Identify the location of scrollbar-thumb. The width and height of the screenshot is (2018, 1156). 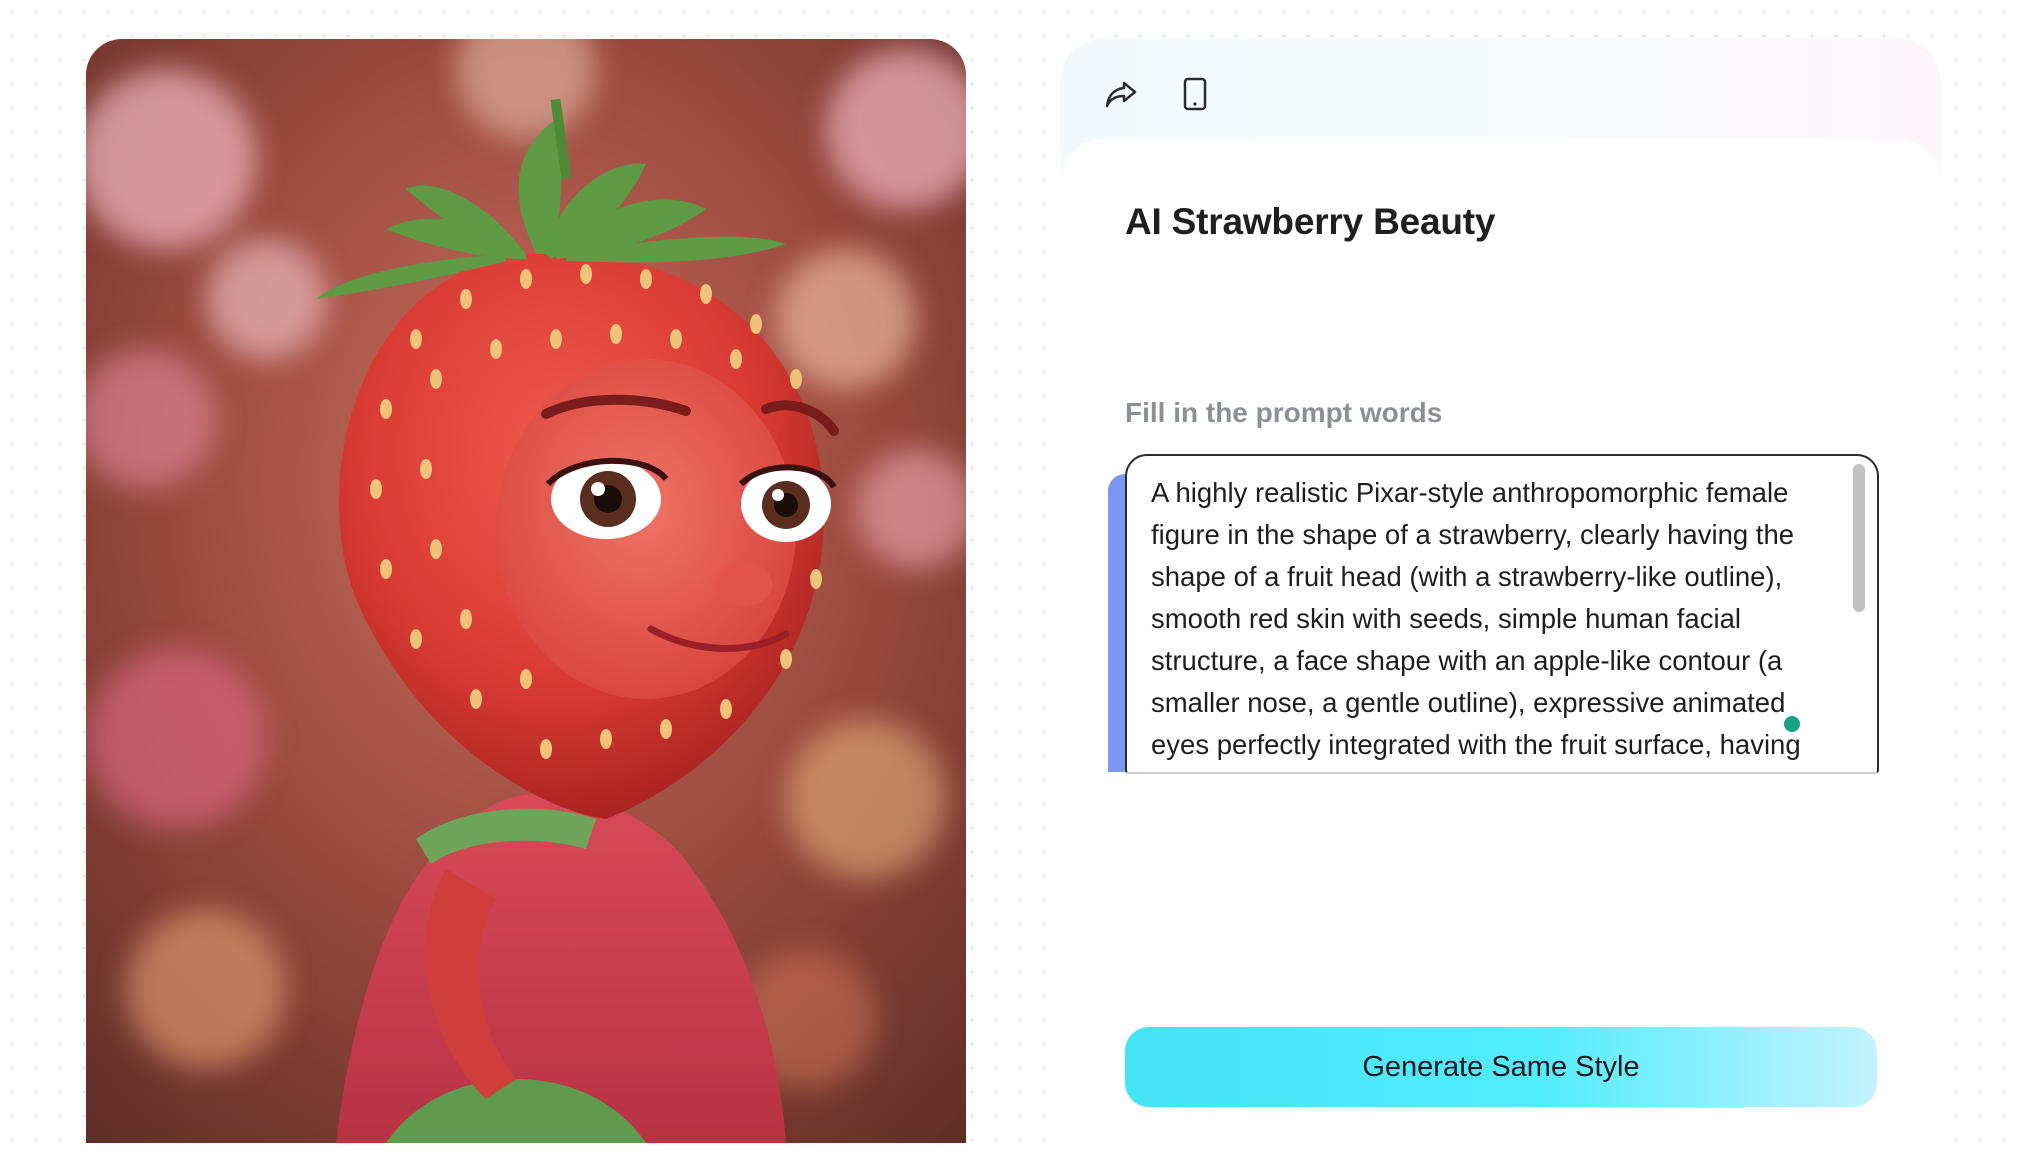
(1859, 538).